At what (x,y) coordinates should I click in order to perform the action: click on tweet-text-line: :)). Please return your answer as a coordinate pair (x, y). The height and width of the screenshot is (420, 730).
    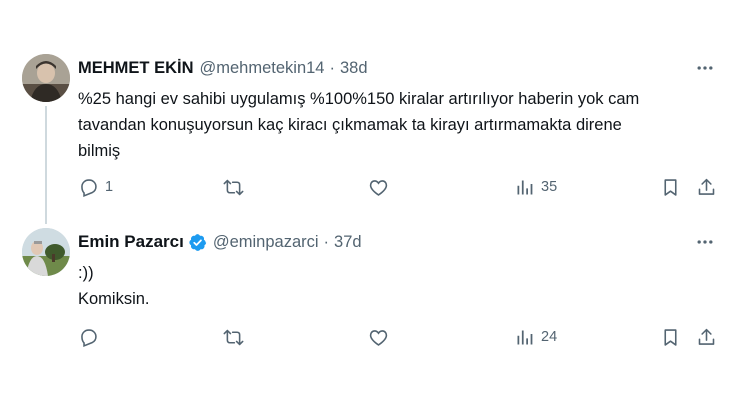
    Looking at the image, I should click on (86, 273).